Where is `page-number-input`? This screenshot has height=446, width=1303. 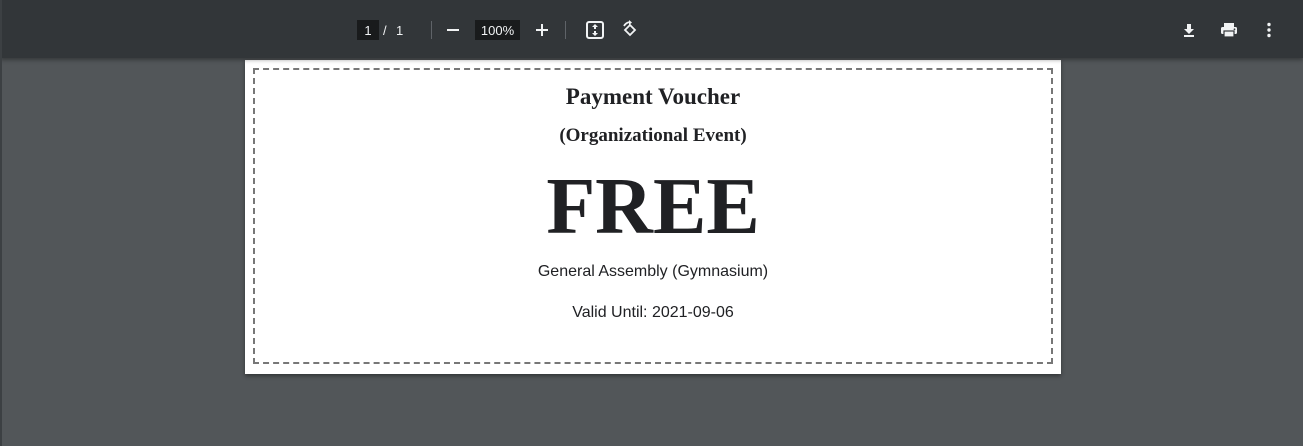 page-number-input is located at coordinates (368, 30).